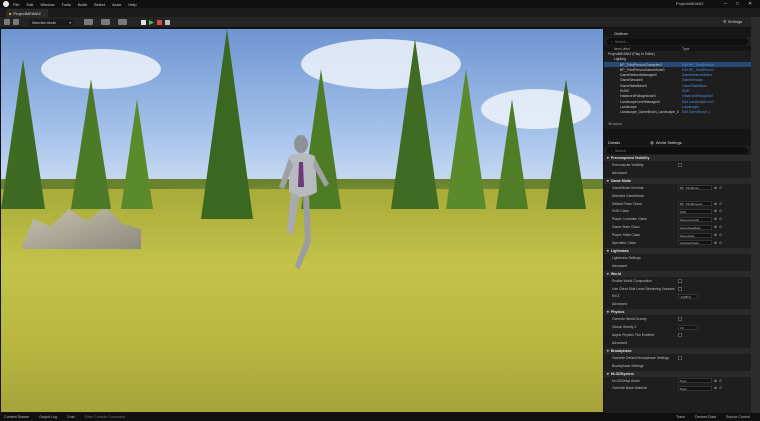 This screenshot has height=421, width=760. I want to click on property-number-field: -10480.0, so click(688, 296).